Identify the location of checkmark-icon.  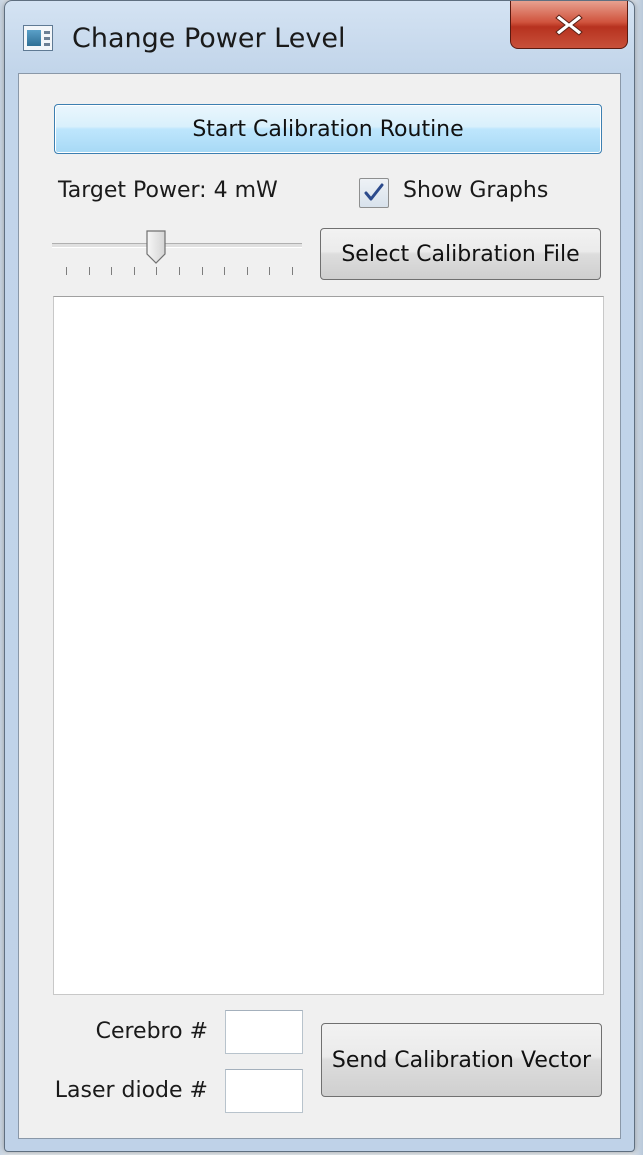
(374, 192).